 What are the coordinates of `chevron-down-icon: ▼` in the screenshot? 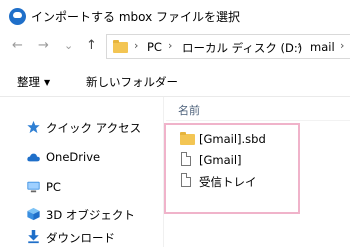 It's located at (47, 82).